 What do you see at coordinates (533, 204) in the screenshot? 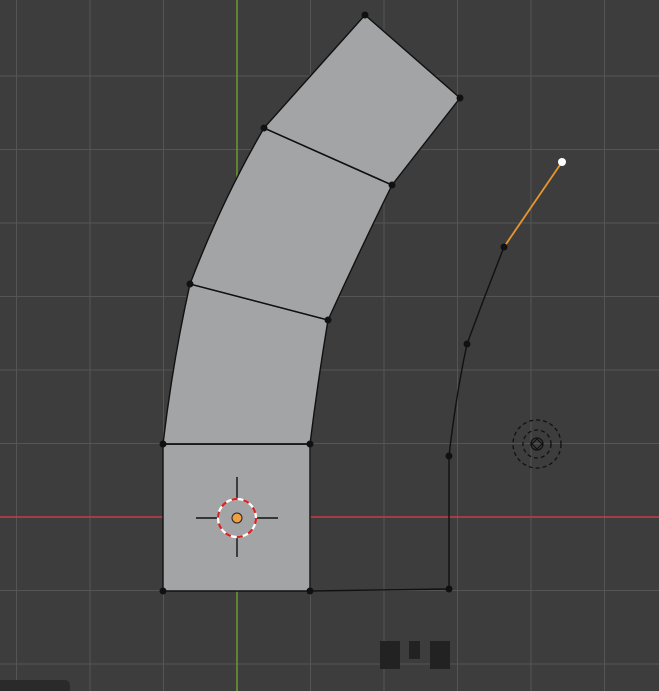
I see `active-edge` at bounding box center [533, 204].